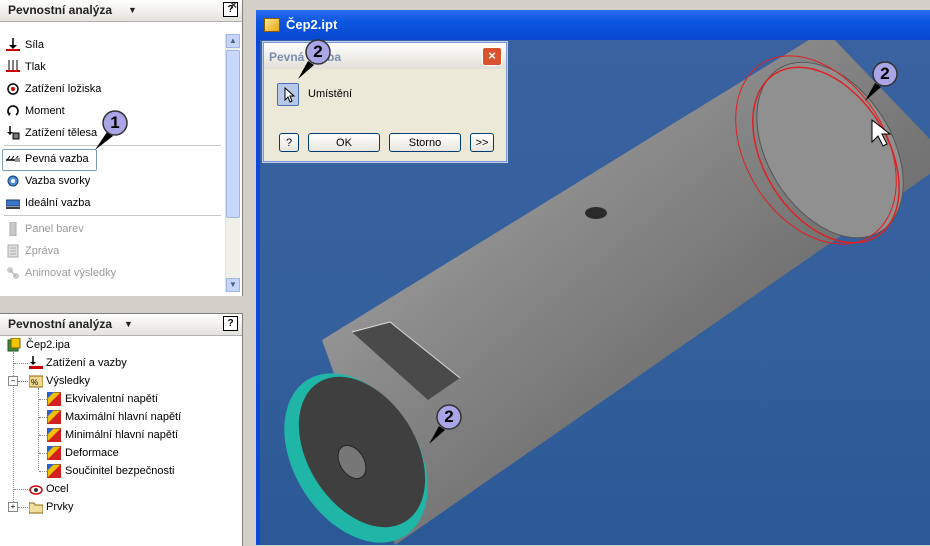  I want to click on collapse-icon: −, so click(13, 381).